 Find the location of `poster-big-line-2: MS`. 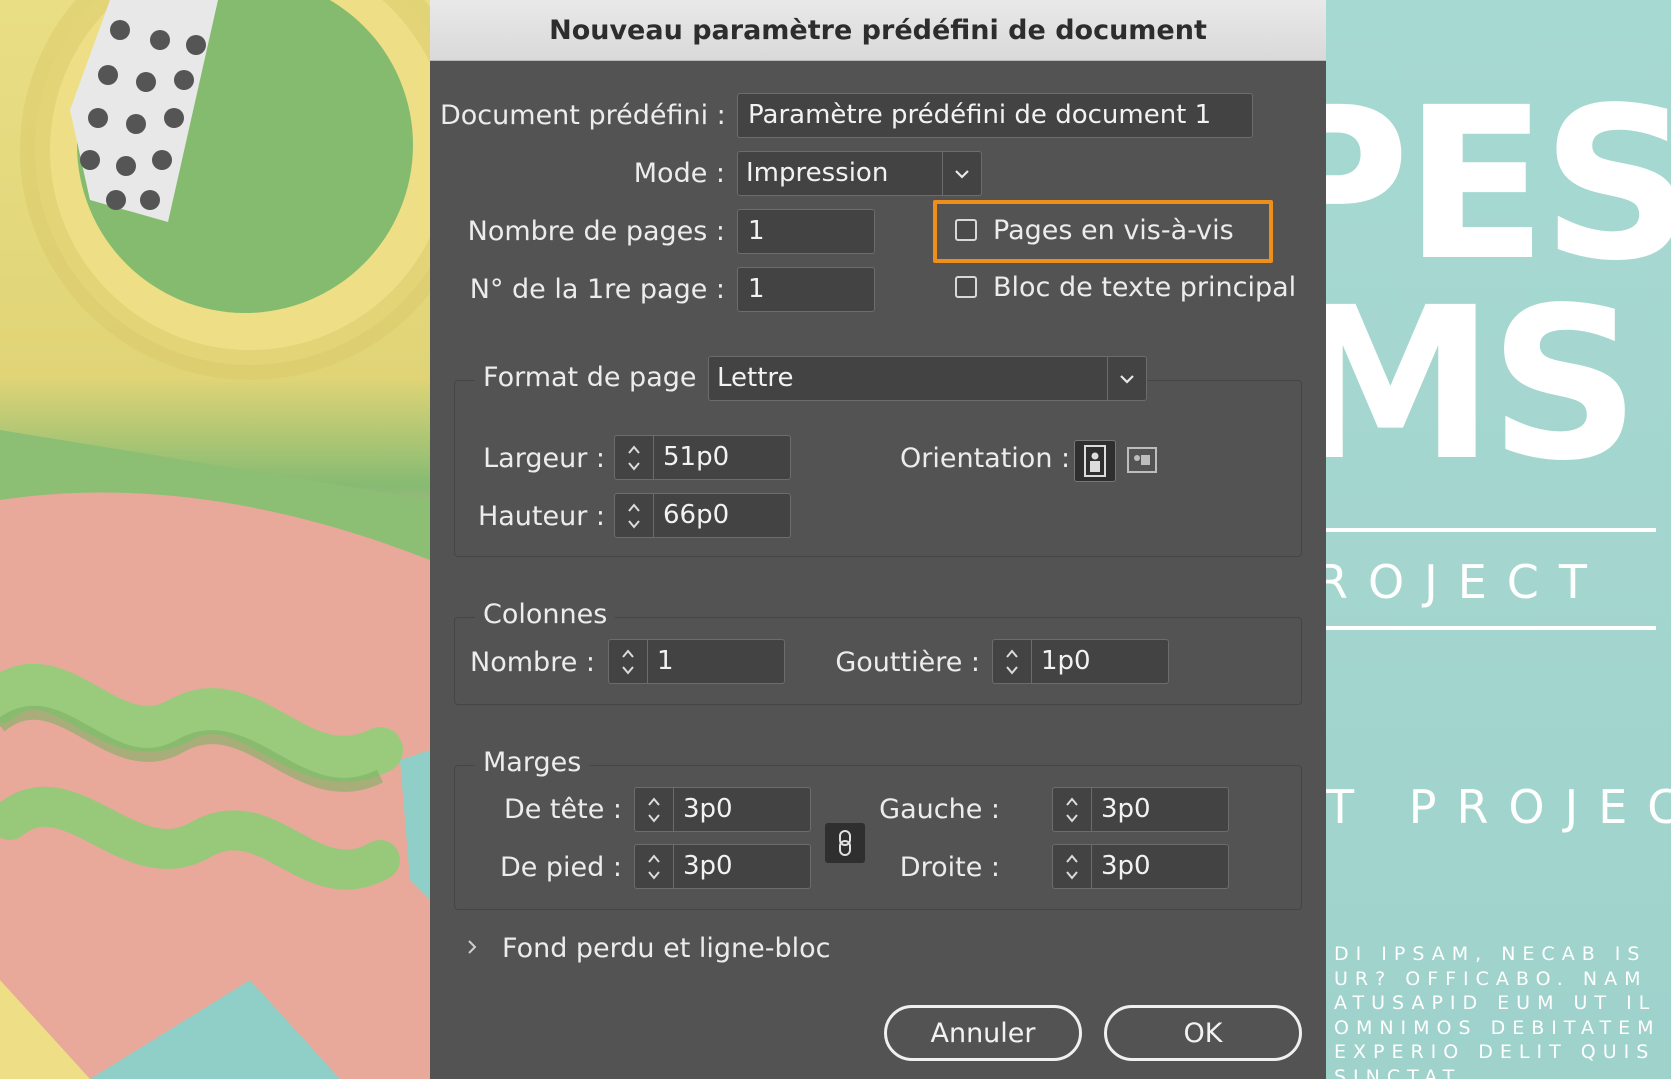

poster-big-line-2: MS is located at coordinates (1483, 384).